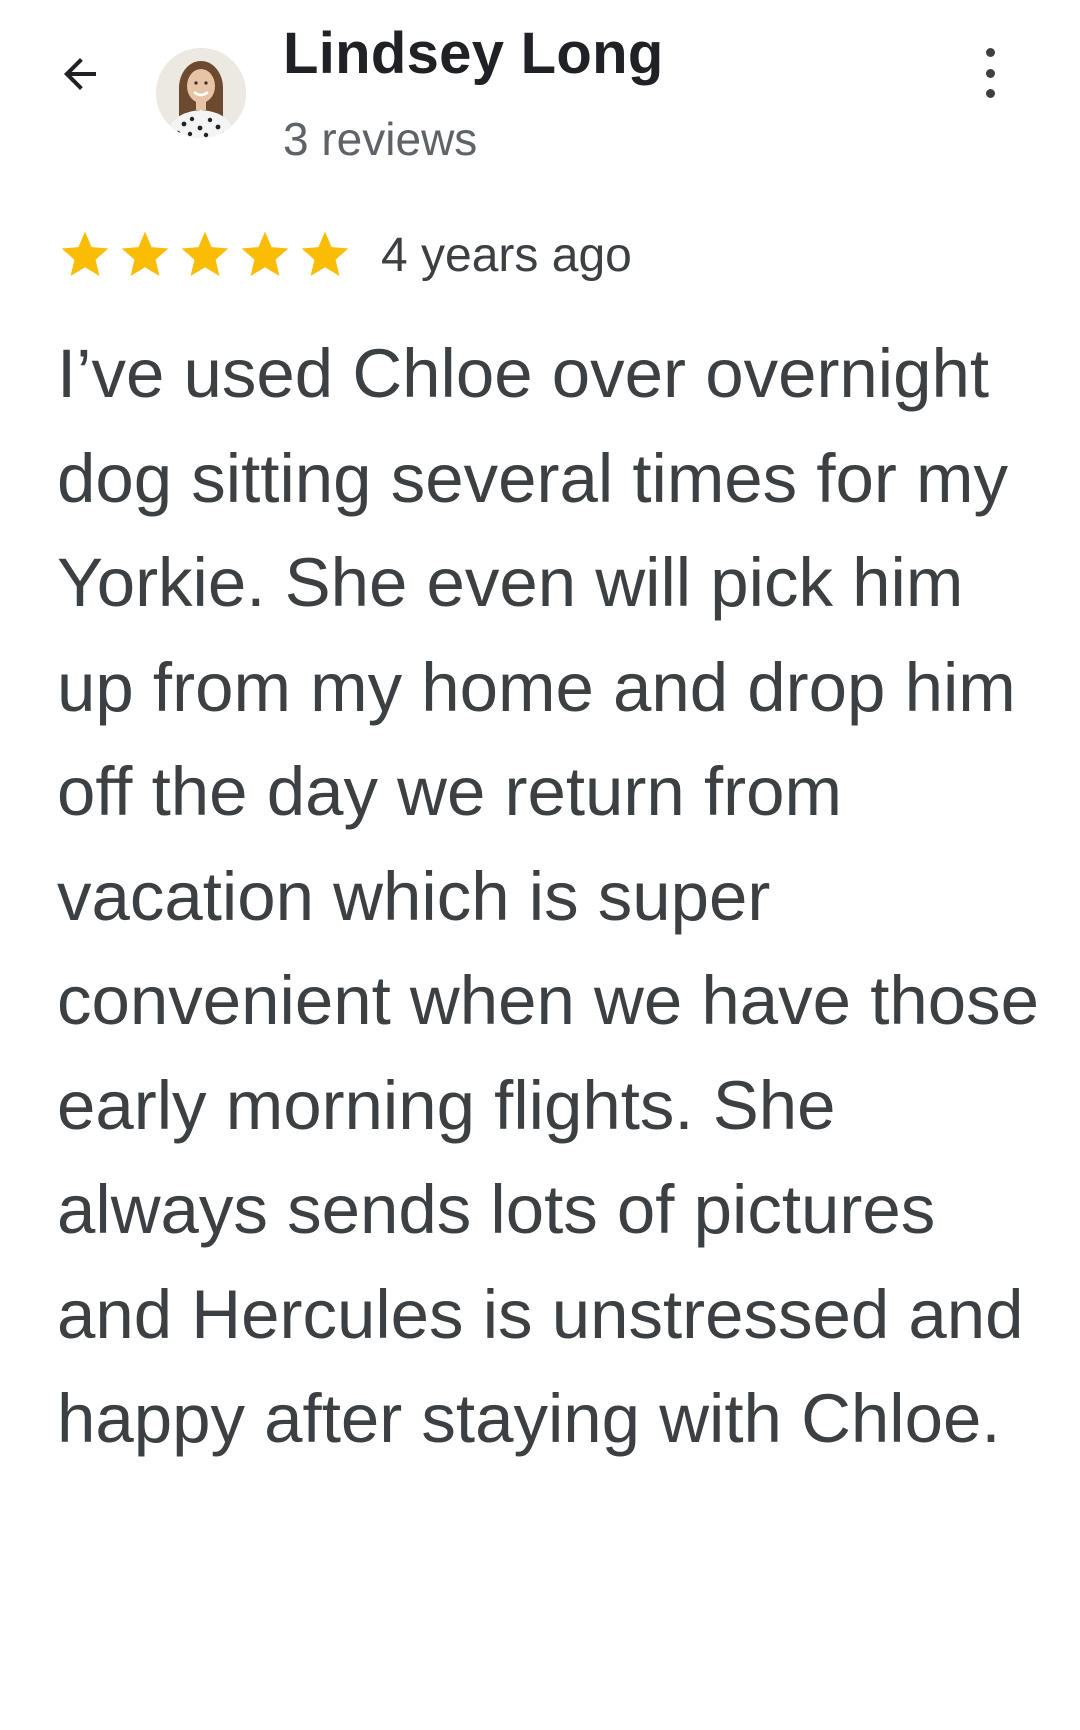 The height and width of the screenshot is (1730, 1080). Describe the element at coordinates (540, 95) in the screenshot. I see `review-header: Lindsey Long 3 reviews` at that location.